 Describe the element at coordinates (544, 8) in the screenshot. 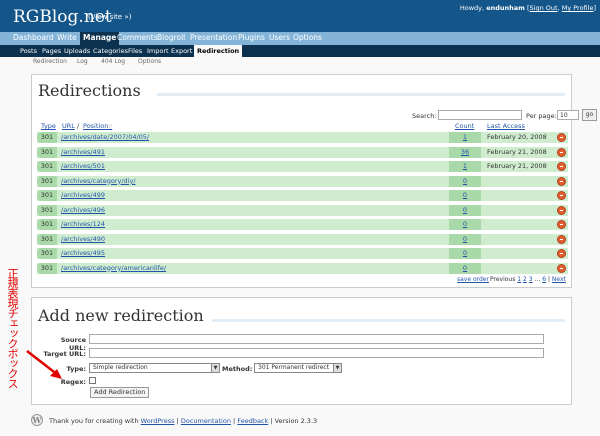

I see `sign-out-link: Sign Out` at that location.